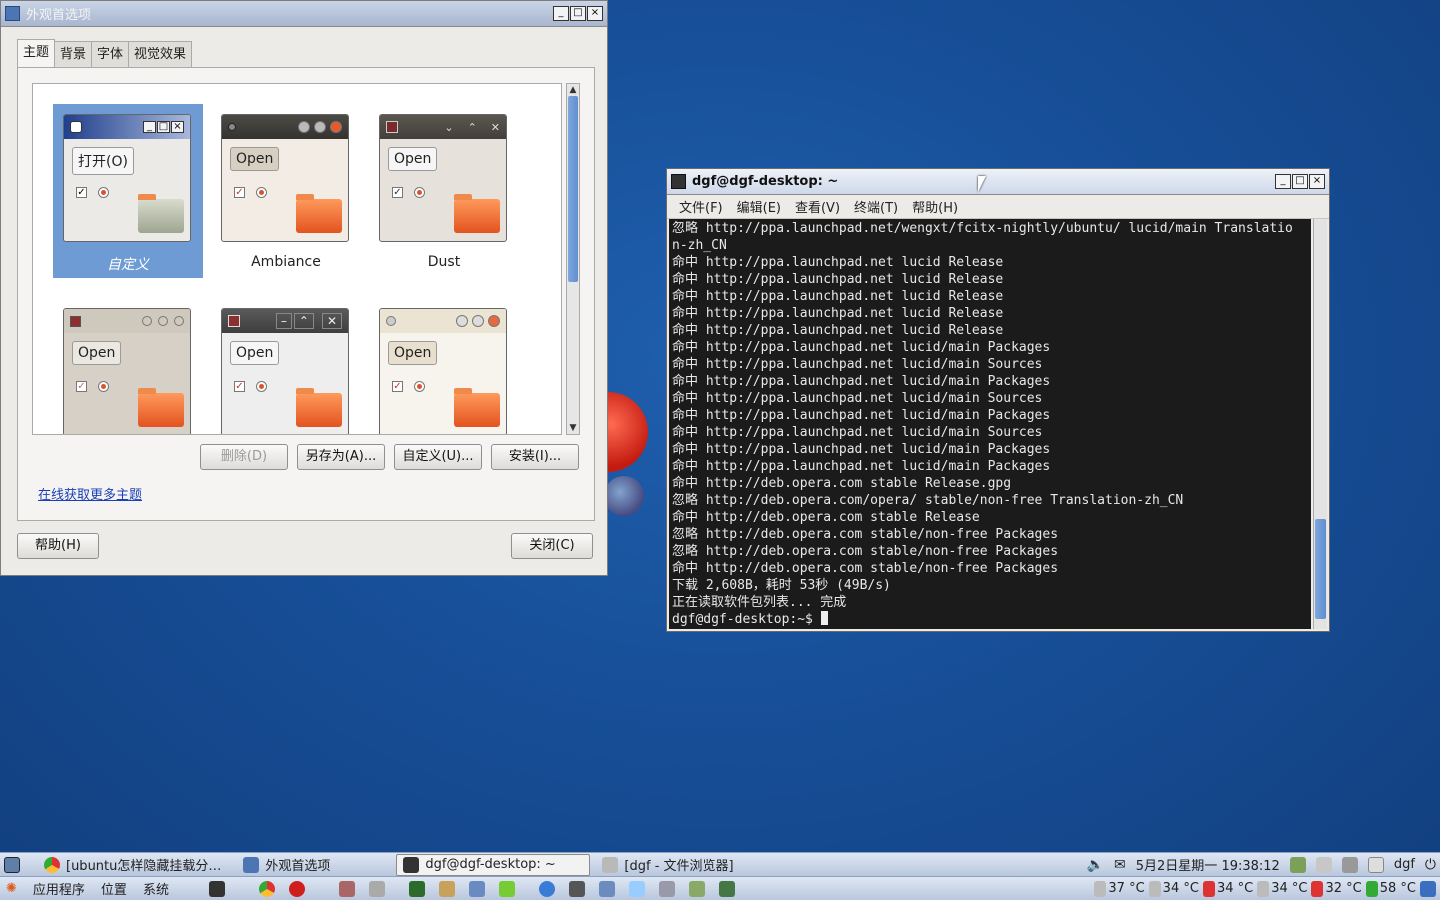  What do you see at coordinates (493, 864) in the screenshot?
I see `task-terminal: dgf@dgf-desktop: ~` at bounding box center [493, 864].